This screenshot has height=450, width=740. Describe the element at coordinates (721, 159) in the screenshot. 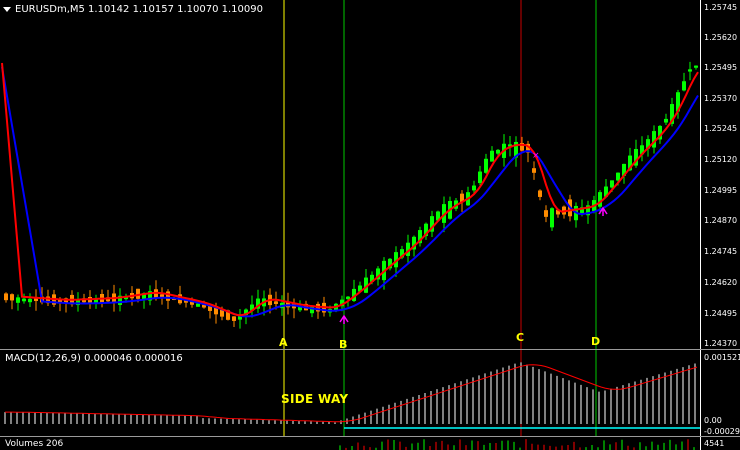

I see `price-label: 1.25120` at that location.